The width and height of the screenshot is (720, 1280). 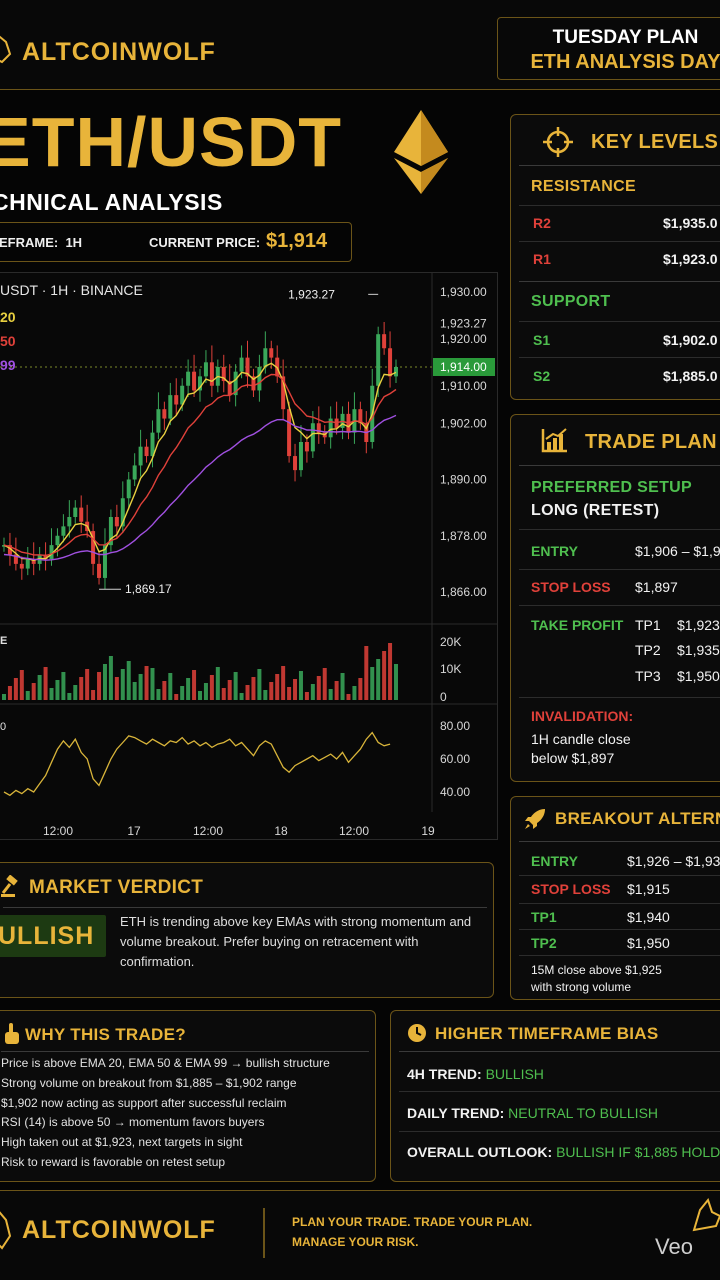 What do you see at coordinates (544, 943) in the screenshot?
I see `breakout-tp2-label: TP2` at bounding box center [544, 943].